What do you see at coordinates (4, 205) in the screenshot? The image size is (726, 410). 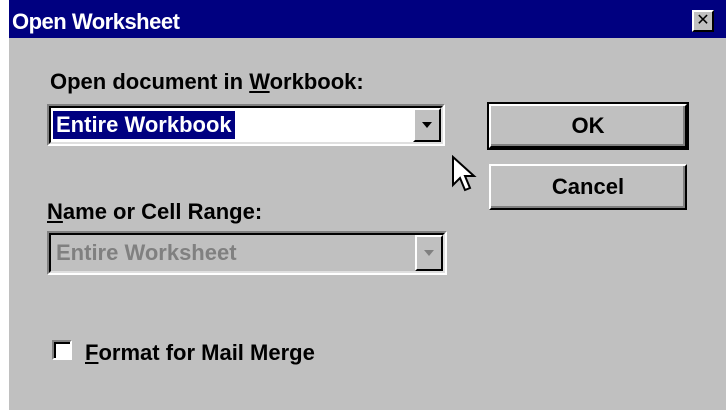 I see `background-strip` at bounding box center [4, 205].